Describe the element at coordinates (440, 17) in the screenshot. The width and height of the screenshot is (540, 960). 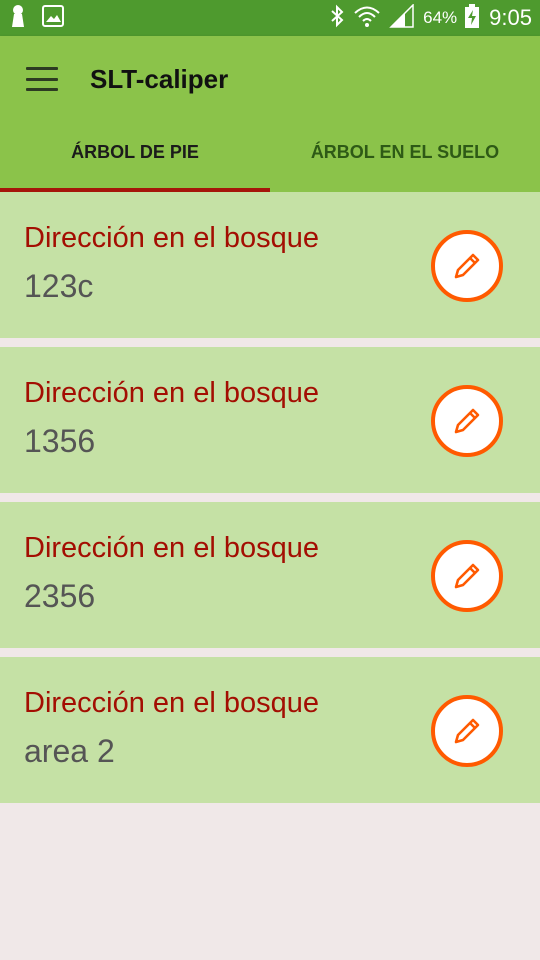
I see `battery-percentage: 64%` at that location.